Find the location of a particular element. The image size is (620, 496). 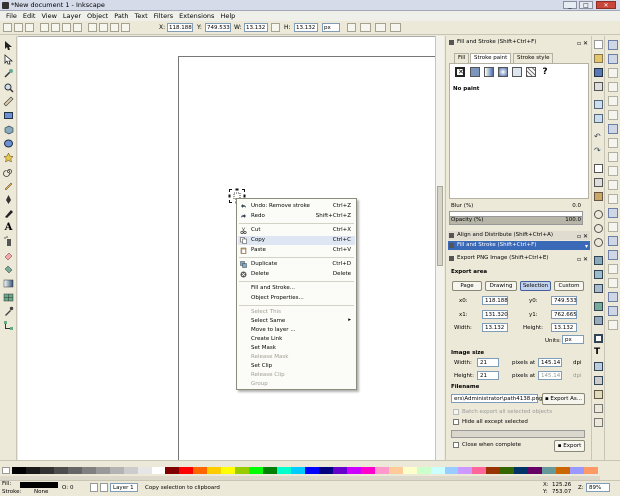

menu-item-delete: Delete is located at coordinates (260, 274).